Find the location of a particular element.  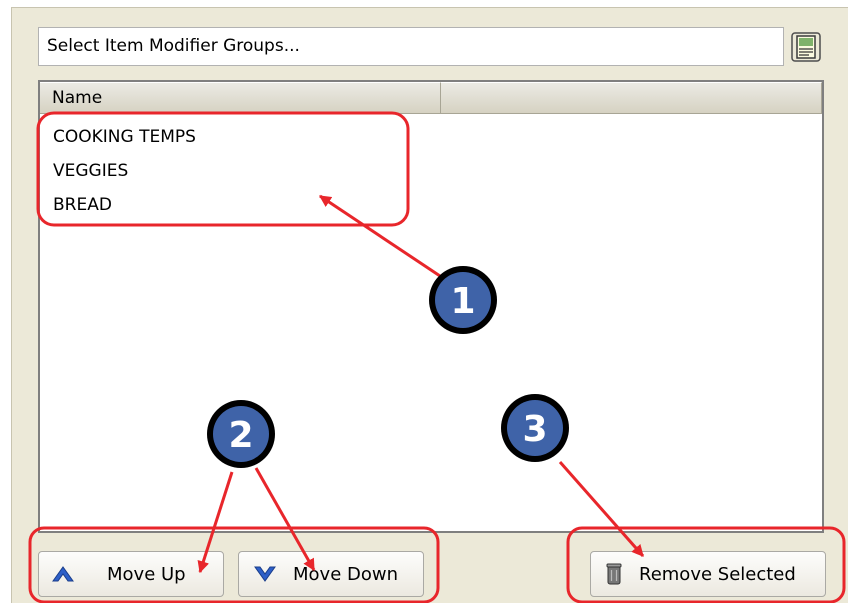

list-item: VEGGIES is located at coordinates (90, 171).